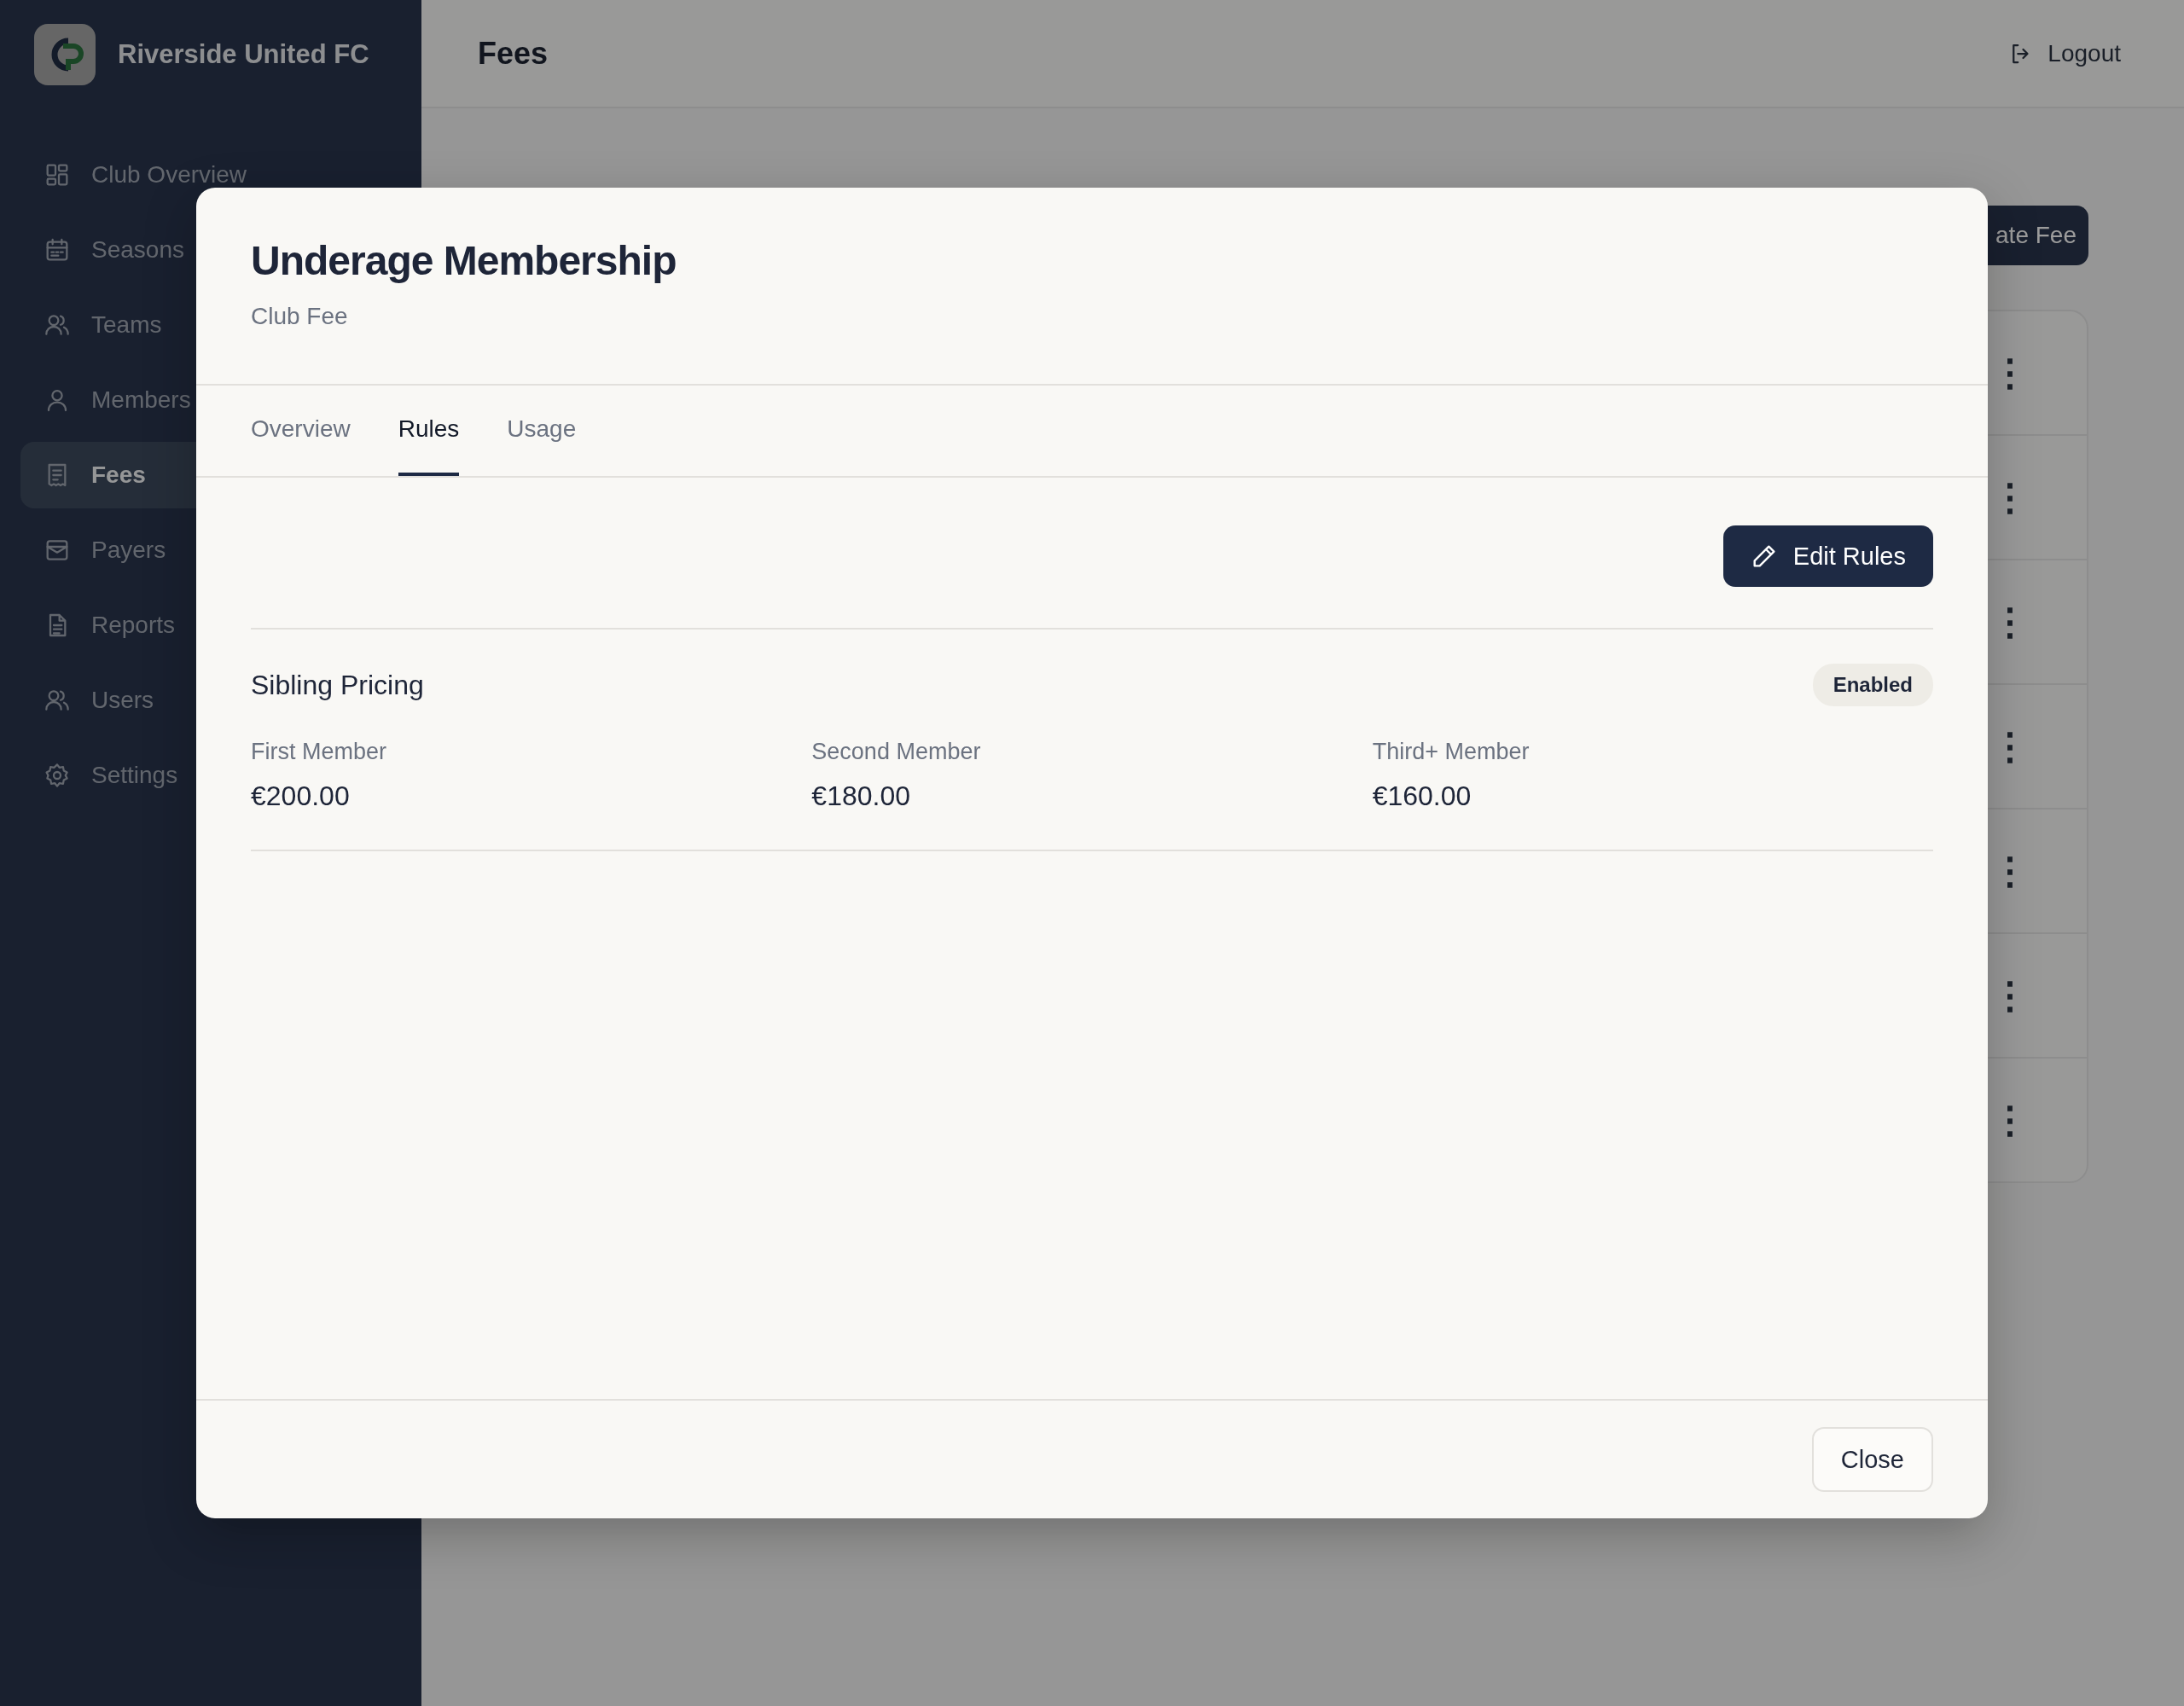 The width and height of the screenshot is (2184, 1706). I want to click on tier-label: Second Member, so click(896, 752).